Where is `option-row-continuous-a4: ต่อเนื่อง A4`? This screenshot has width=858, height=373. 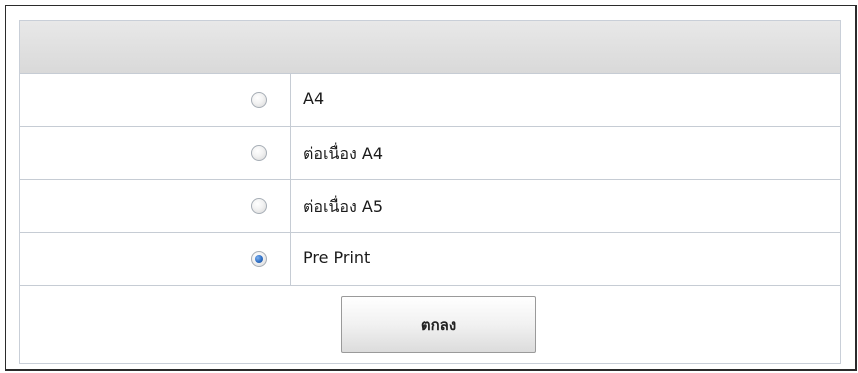 option-row-continuous-a4: ต่อเนื่อง A4 is located at coordinates (430, 153).